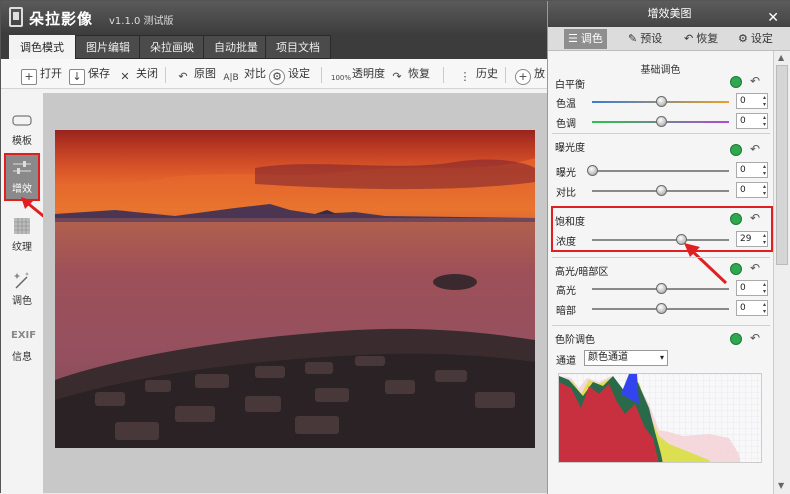  Describe the element at coordinates (368, 73) in the screenshot. I see `opacity-label: 透明度` at that location.